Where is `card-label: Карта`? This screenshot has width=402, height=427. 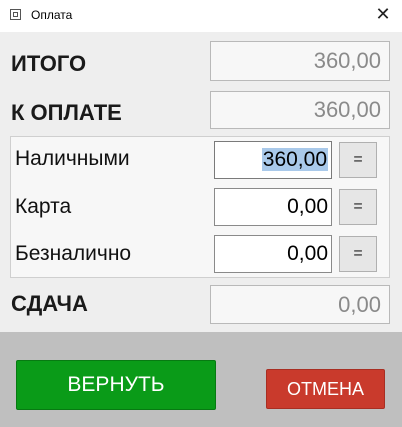 card-label: Карта is located at coordinates (43, 206).